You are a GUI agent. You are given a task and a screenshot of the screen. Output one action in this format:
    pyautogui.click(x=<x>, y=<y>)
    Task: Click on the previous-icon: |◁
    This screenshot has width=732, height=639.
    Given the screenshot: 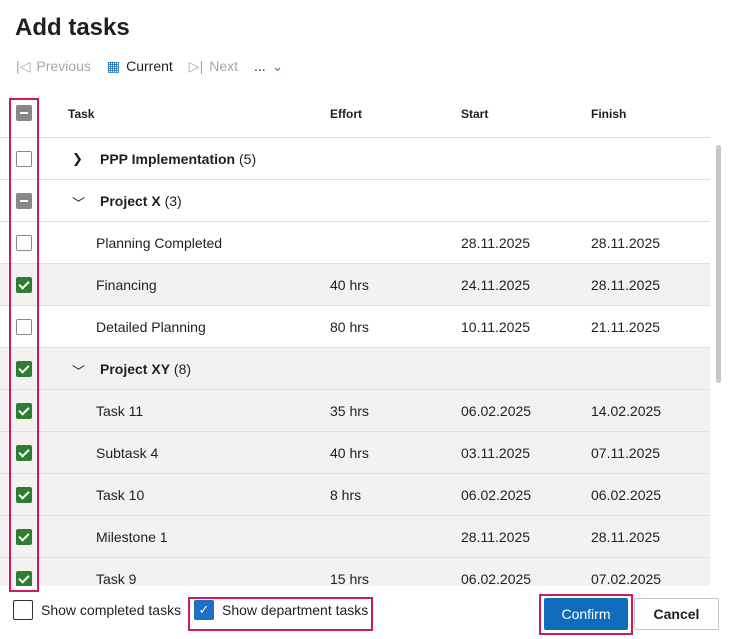 What is the action you would take?
    pyautogui.click(x=23, y=65)
    